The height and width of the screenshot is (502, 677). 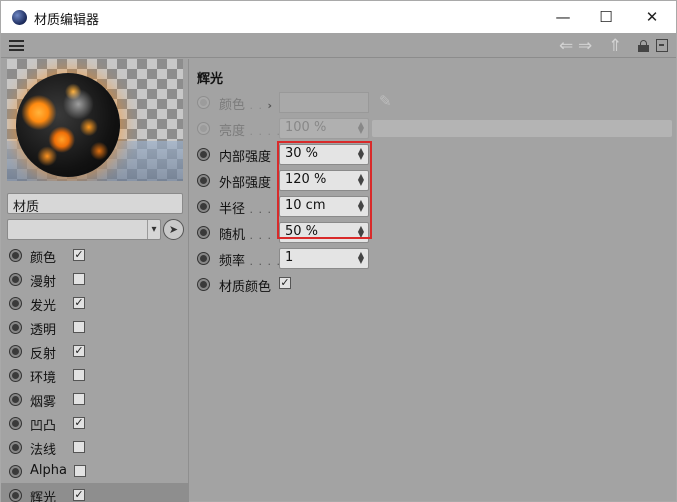 I want to click on channel-item: 辉光 ✓, so click(x=95, y=492).